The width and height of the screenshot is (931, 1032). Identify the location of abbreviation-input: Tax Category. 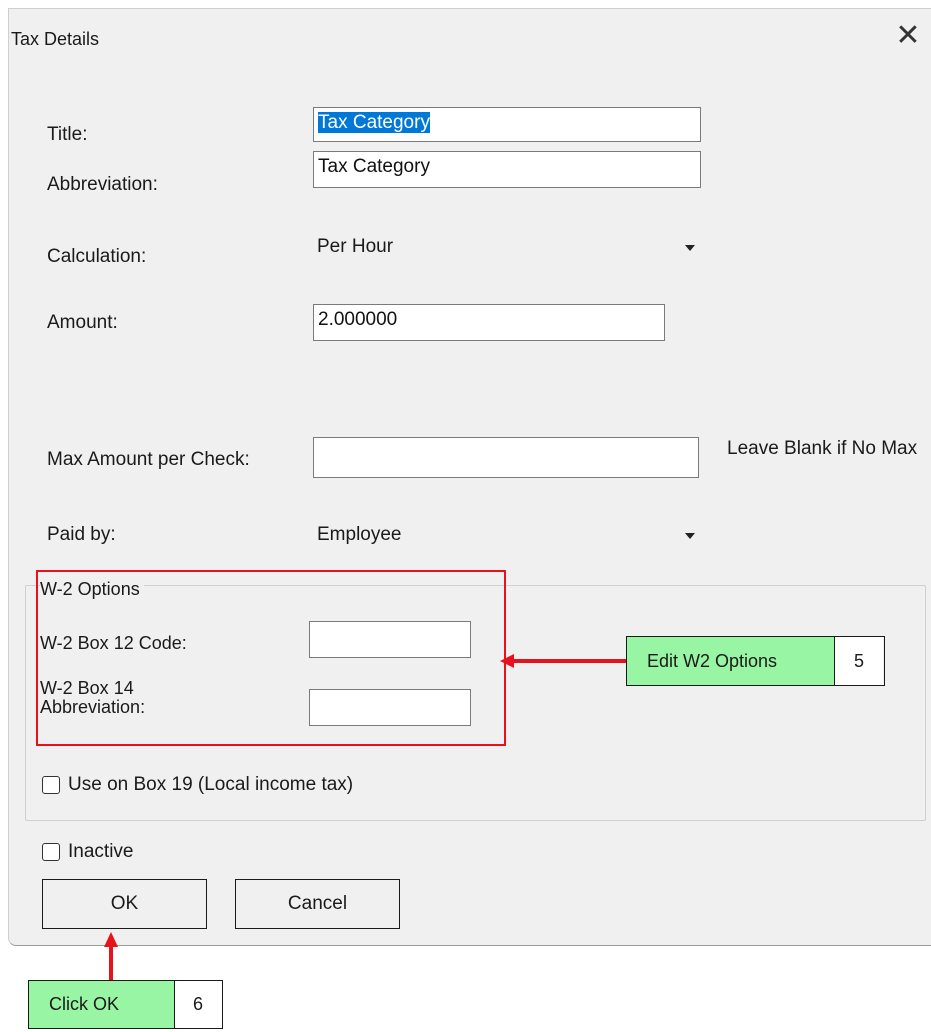
(507, 169).